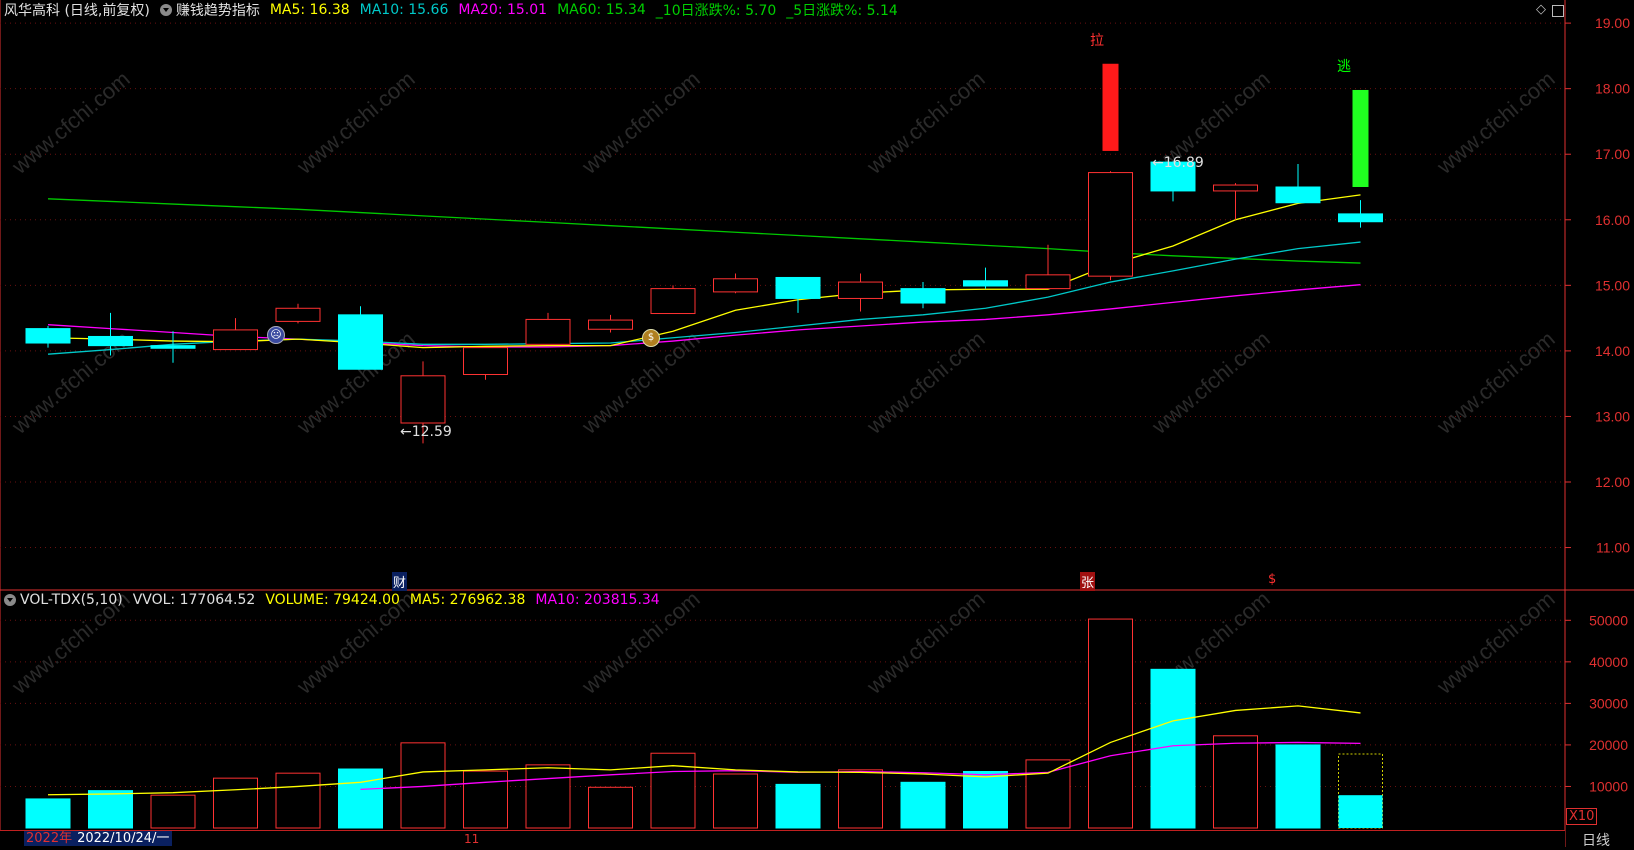 This screenshot has width=1634, height=850. I want to click on change-5d-value: _5日涨跌%: 5.14, so click(842, 11).